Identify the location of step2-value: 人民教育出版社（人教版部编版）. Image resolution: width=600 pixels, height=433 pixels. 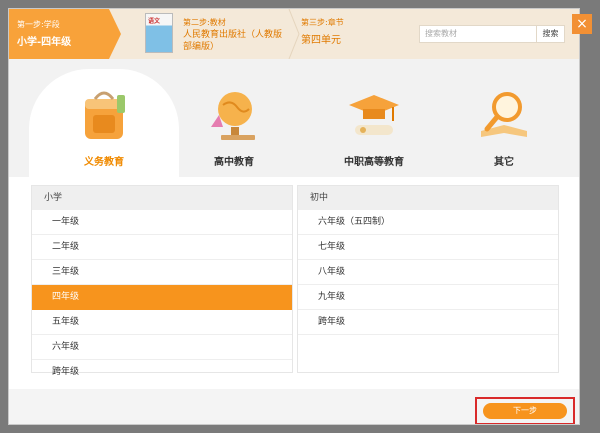
(233, 41).